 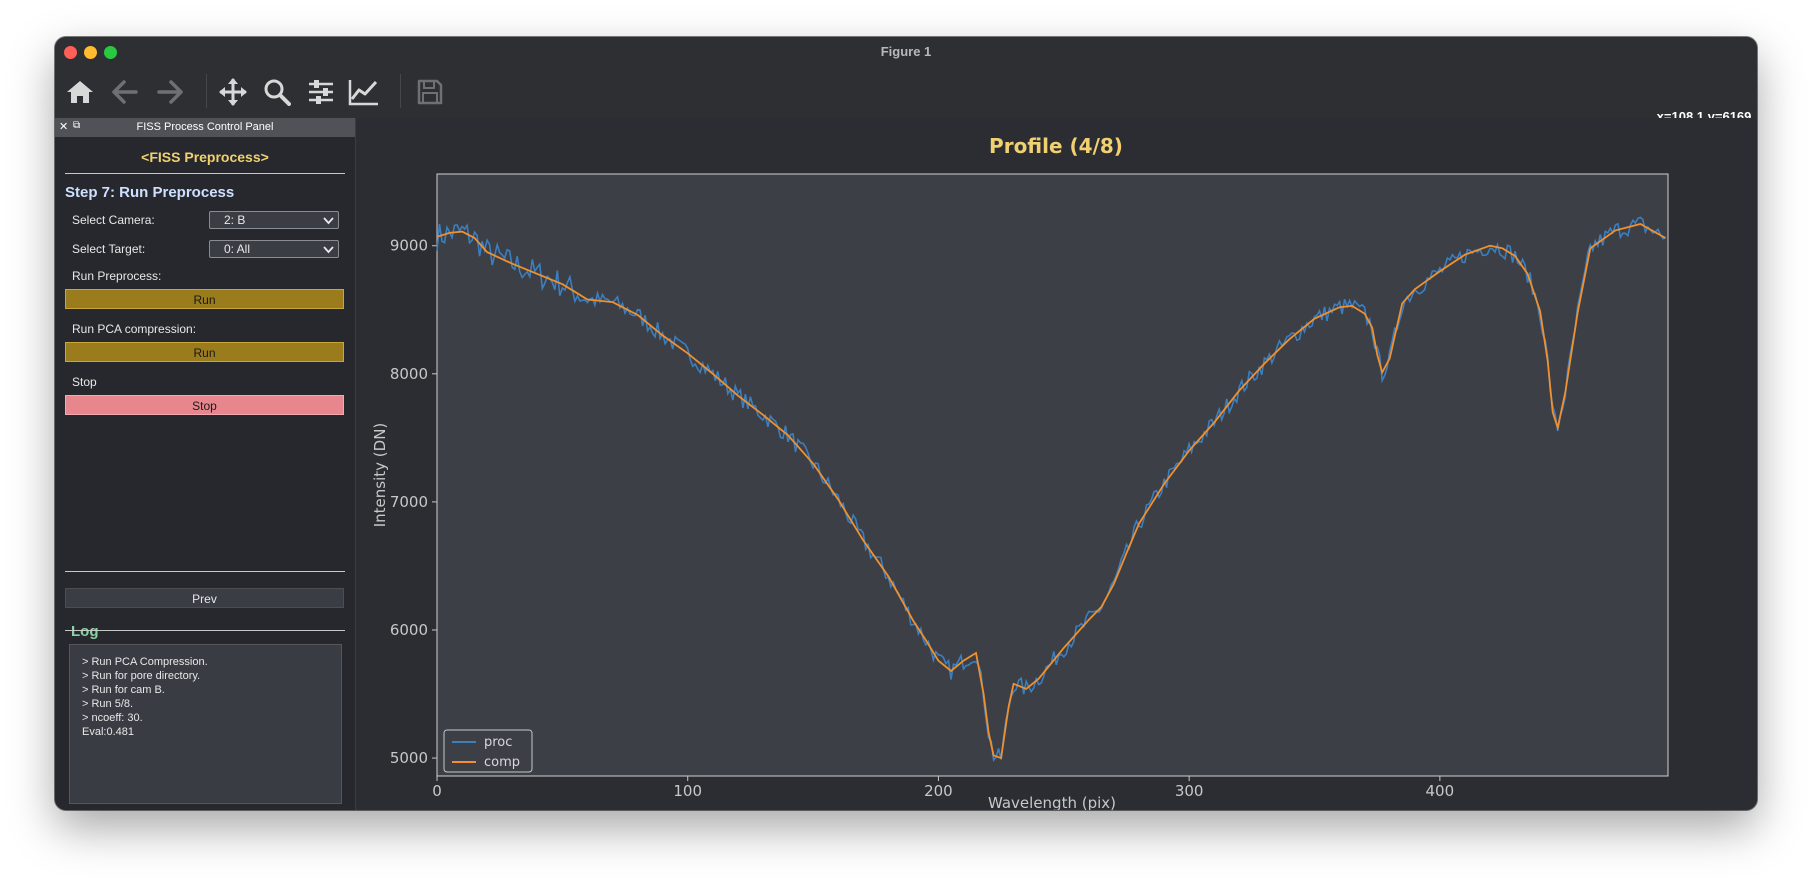 I want to click on target-select: 0: All, so click(x=274, y=249).